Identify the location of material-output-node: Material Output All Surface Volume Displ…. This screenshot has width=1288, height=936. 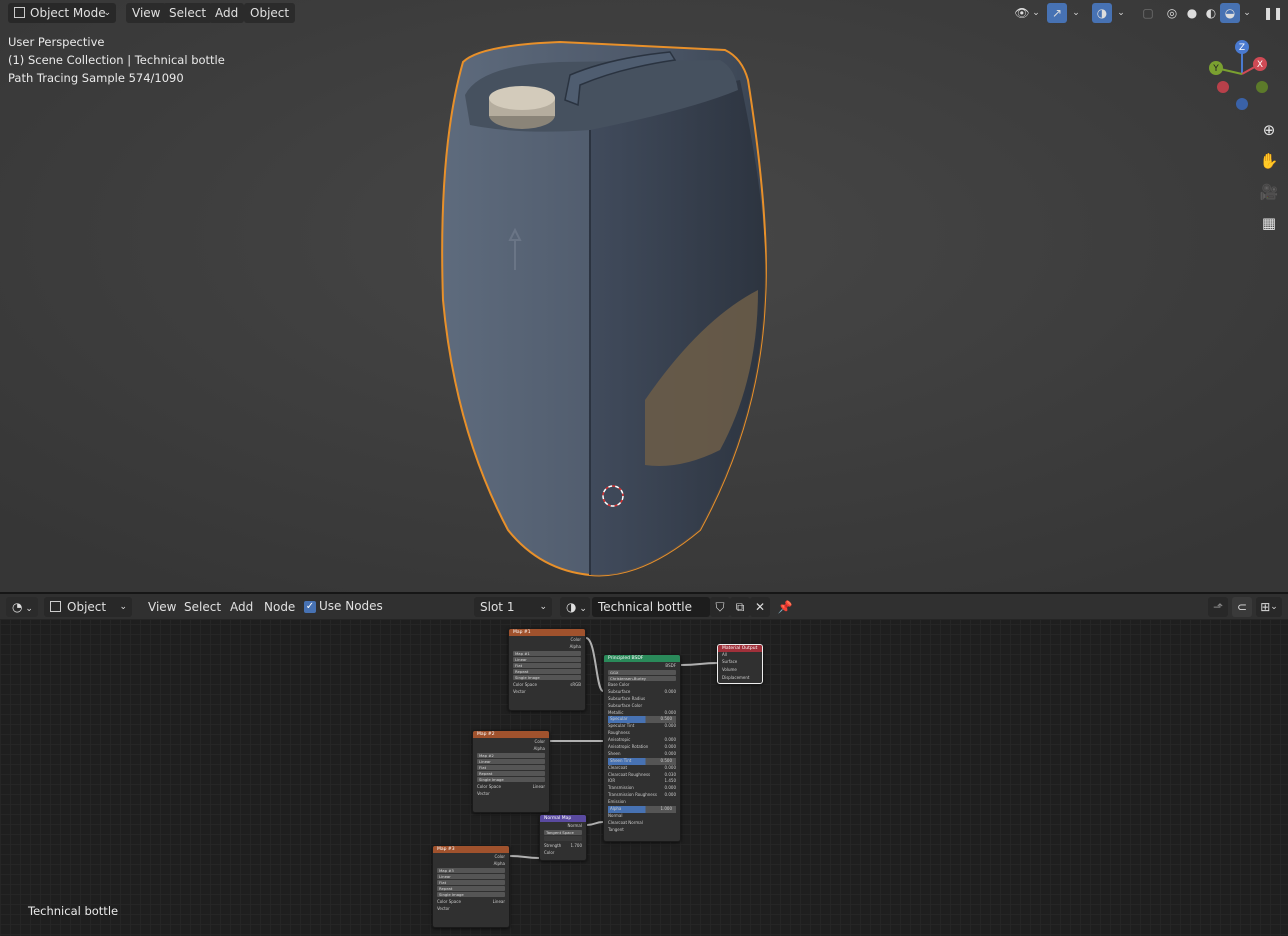
(740, 664).